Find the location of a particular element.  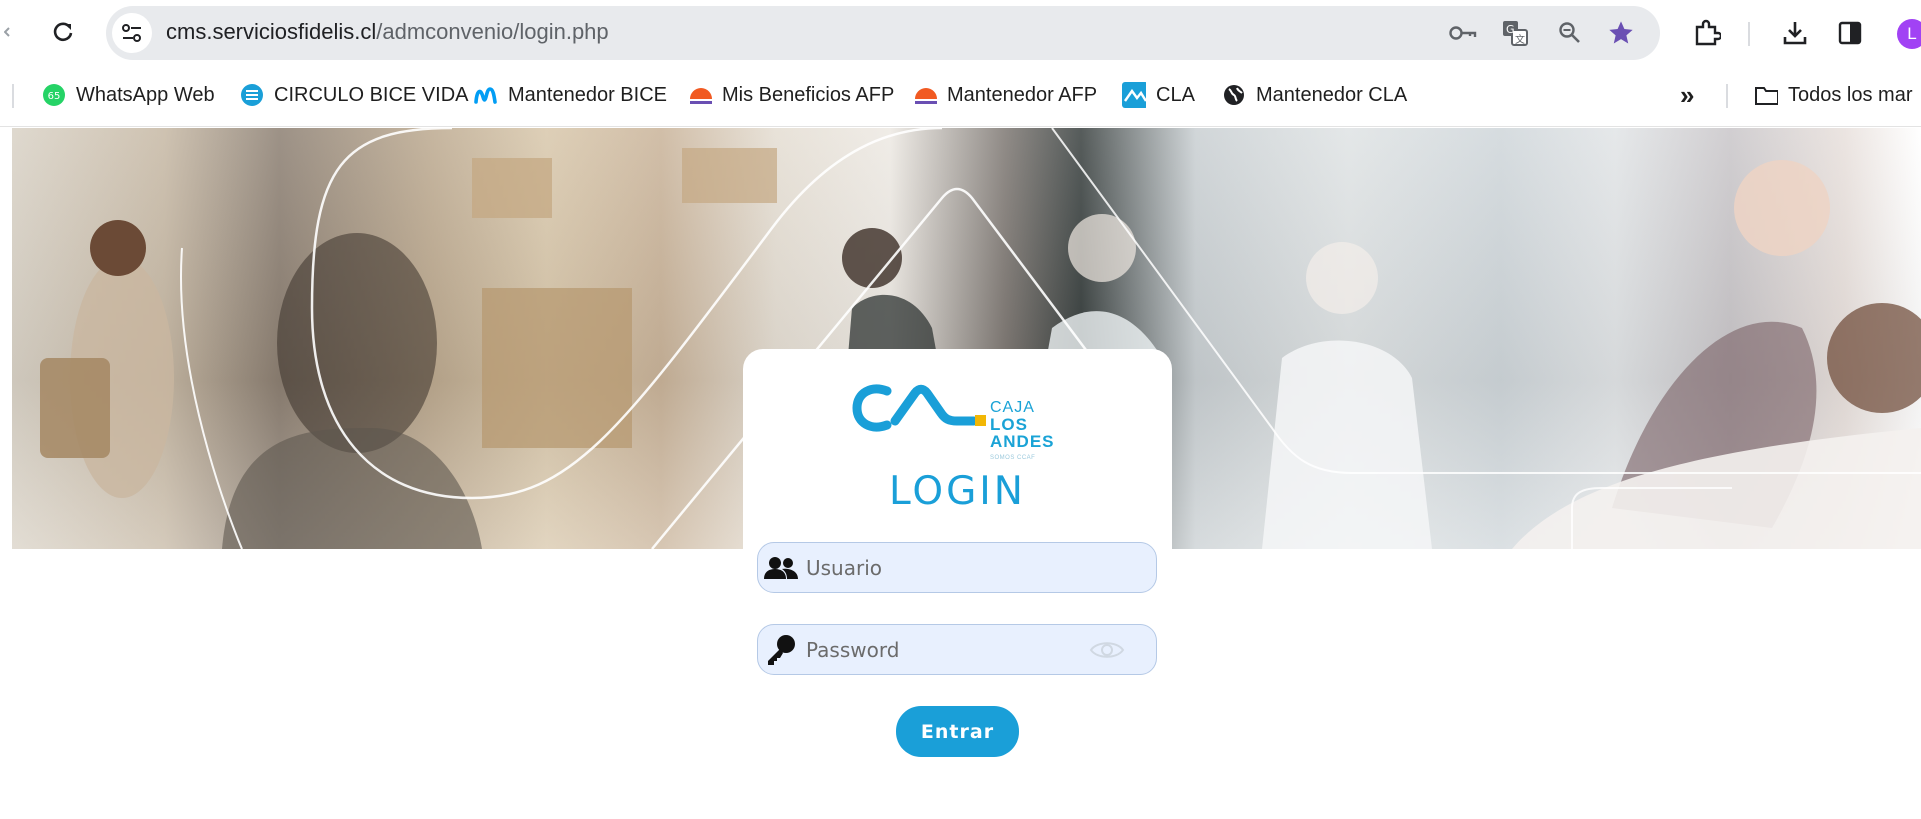

bookmark-label: WhatsApp Web is located at coordinates (145, 94).